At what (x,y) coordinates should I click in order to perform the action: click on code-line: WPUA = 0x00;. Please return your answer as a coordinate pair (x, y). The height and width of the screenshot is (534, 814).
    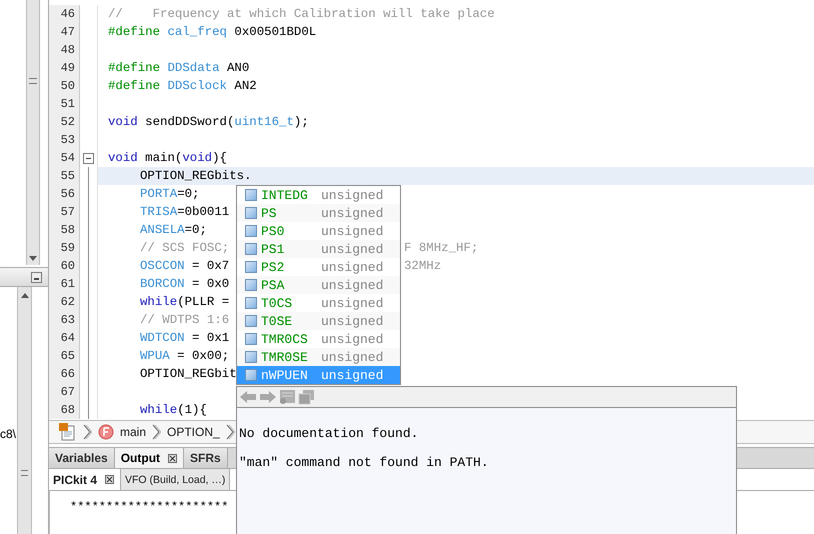
    Looking at the image, I should click on (185, 356).